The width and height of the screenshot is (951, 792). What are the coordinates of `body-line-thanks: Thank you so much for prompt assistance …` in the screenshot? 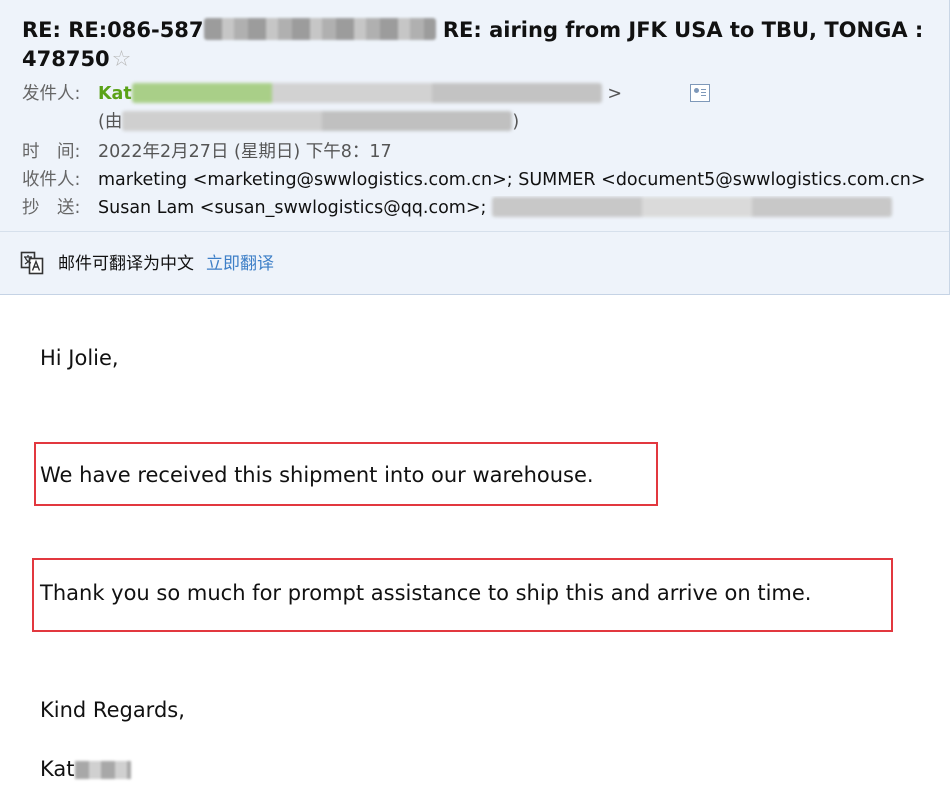 It's located at (426, 593).